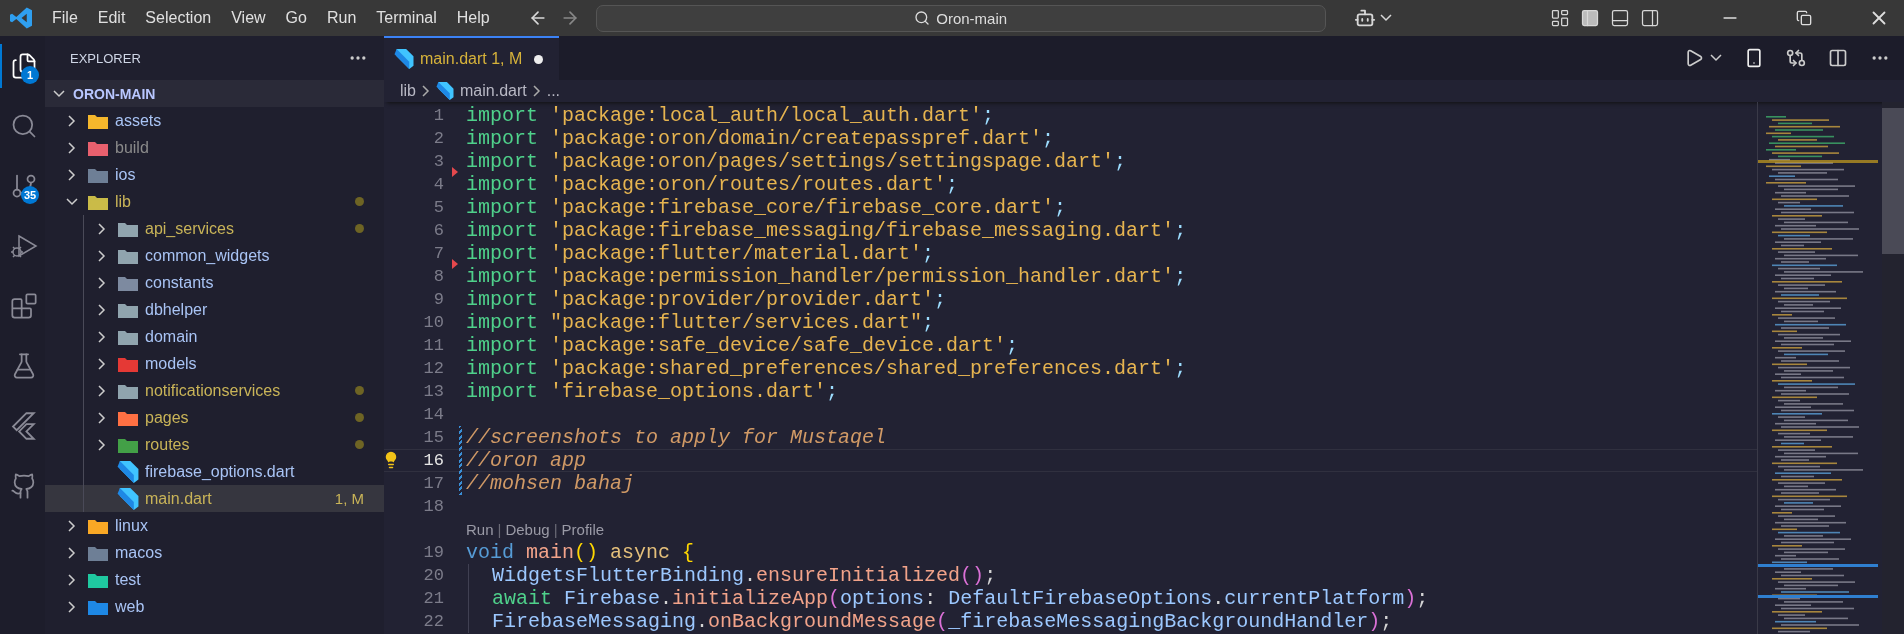 Image resolution: width=1904 pixels, height=634 pixels. What do you see at coordinates (433, 483) in the screenshot?
I see `line-number: 17` at bounding box center [433, 483].